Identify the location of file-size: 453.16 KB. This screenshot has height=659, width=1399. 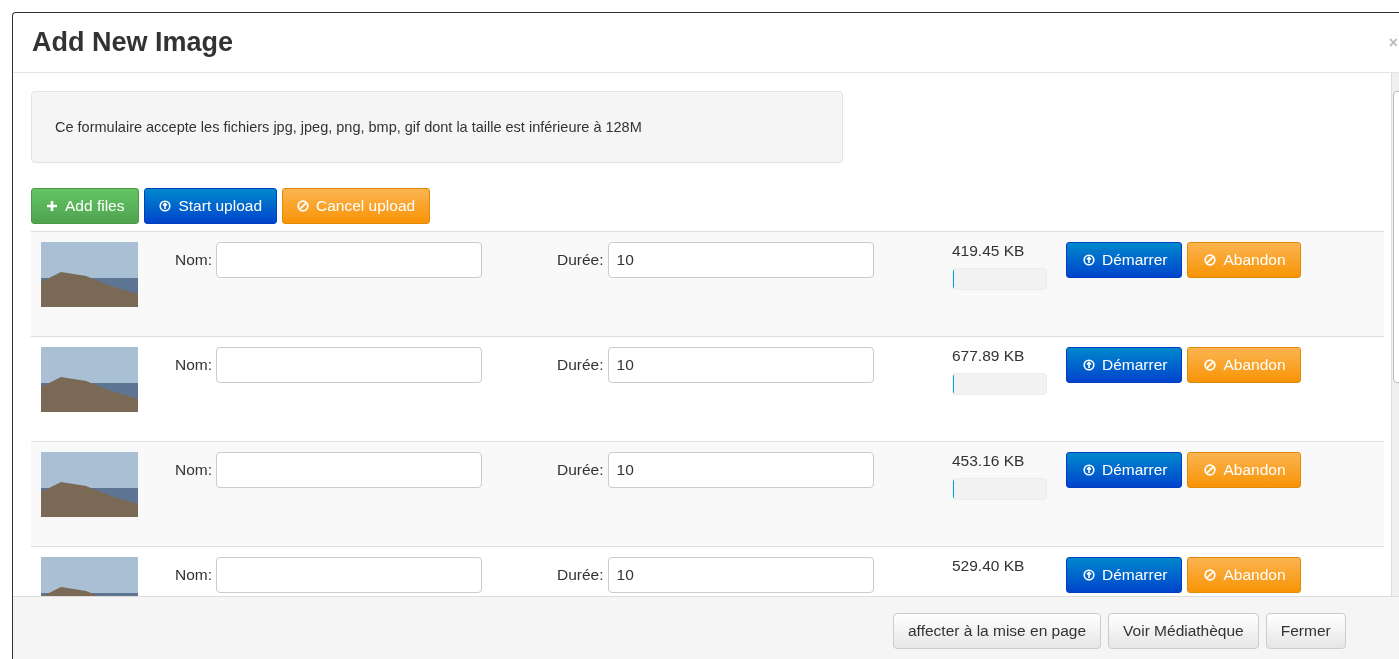
(989, 461).